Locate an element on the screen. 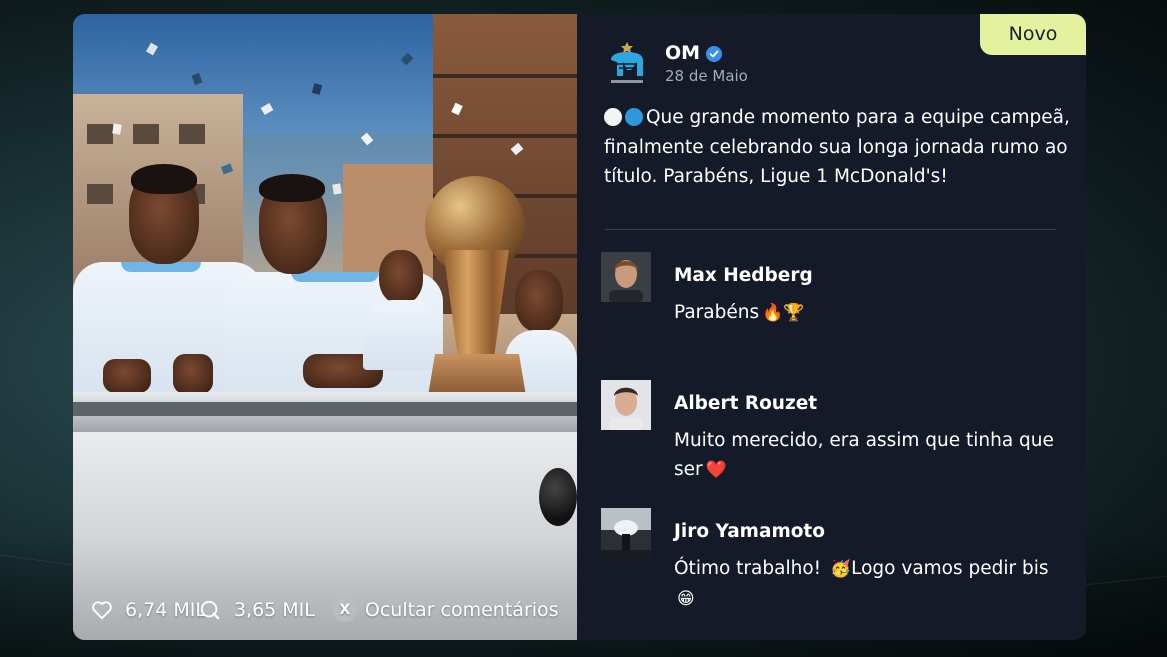 Image resolution: width=1167 pixels, height=657 pixels. comment-text: Parabéns 🔥🏆 is located at coordinates (869, 313).